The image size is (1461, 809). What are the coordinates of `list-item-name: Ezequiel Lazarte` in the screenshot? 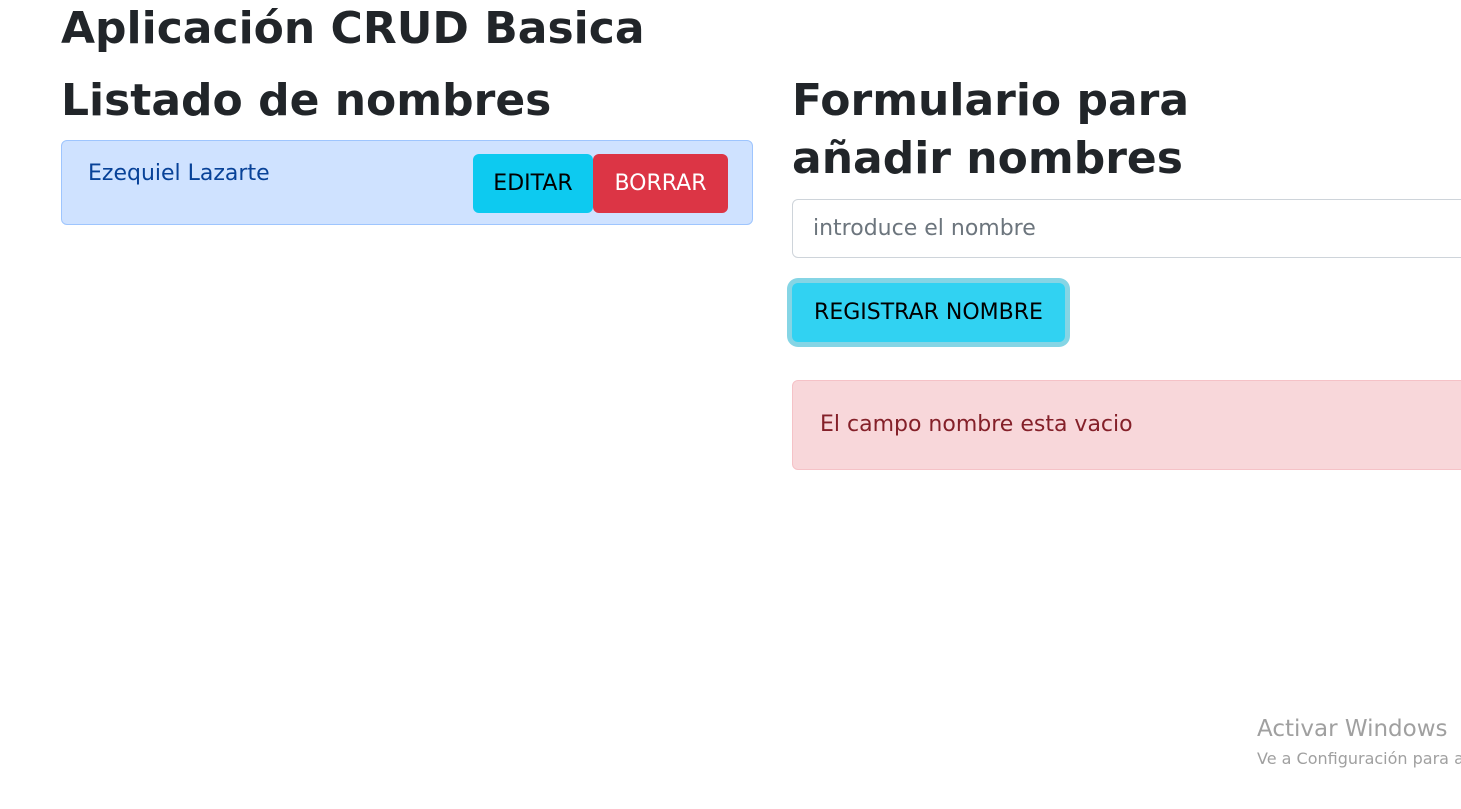 It's located at (179, 173).